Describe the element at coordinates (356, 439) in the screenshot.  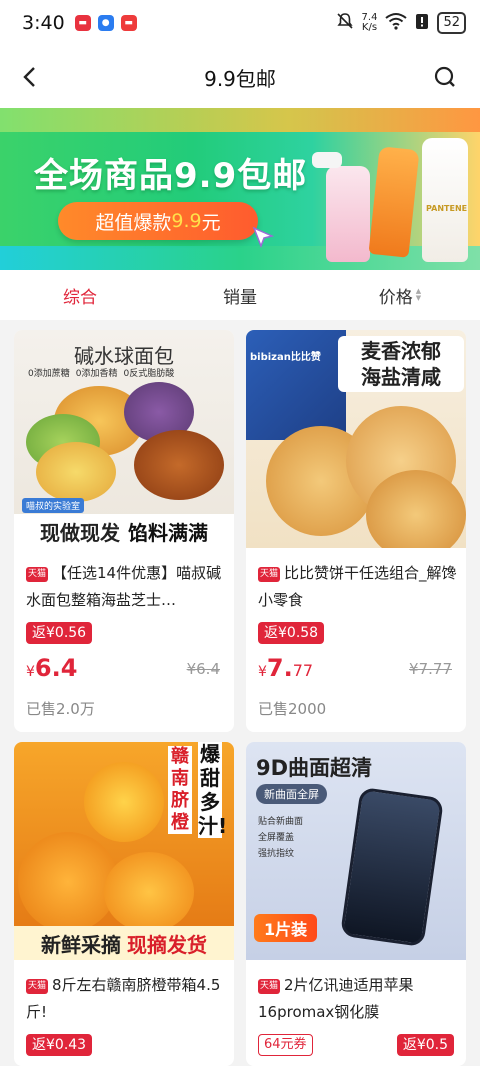
I see `product-image: bibizan比比赞 麦香浓郁 海盐清咸` at that location.